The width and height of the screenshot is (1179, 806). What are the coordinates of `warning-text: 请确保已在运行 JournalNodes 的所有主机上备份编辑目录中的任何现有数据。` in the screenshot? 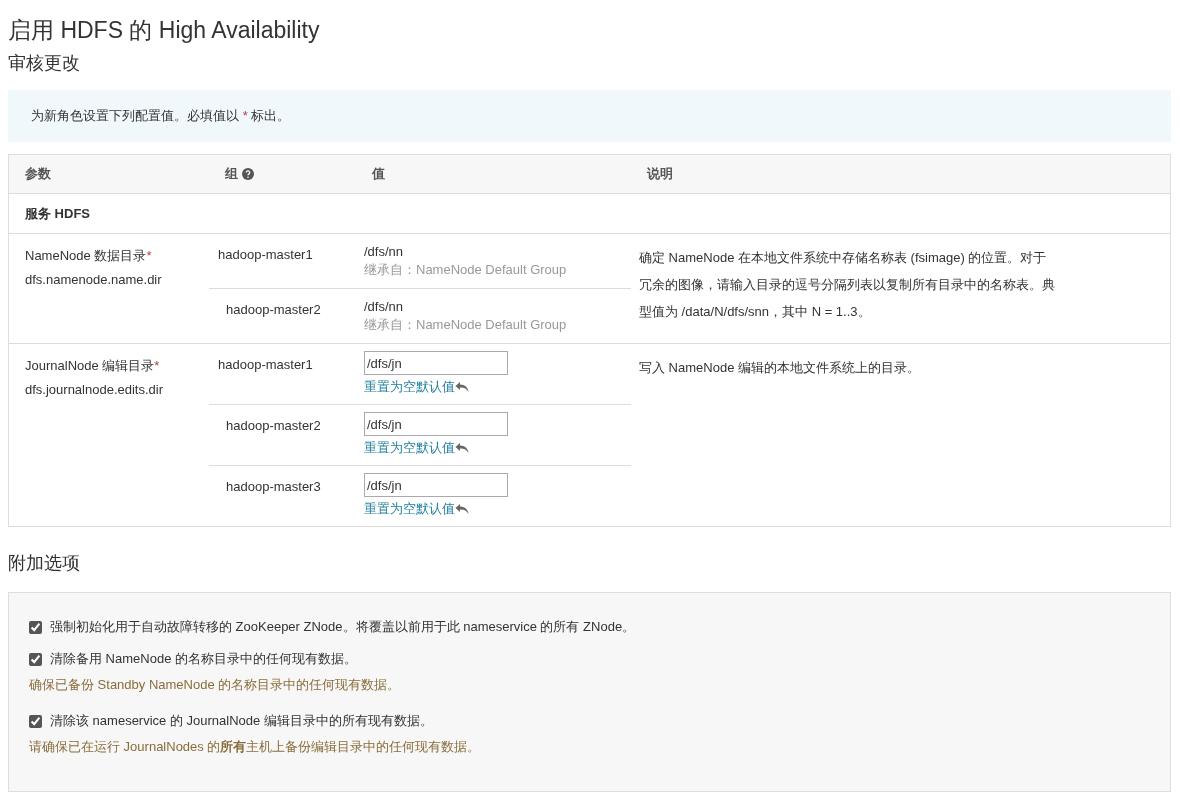 It's located at (255, 747).